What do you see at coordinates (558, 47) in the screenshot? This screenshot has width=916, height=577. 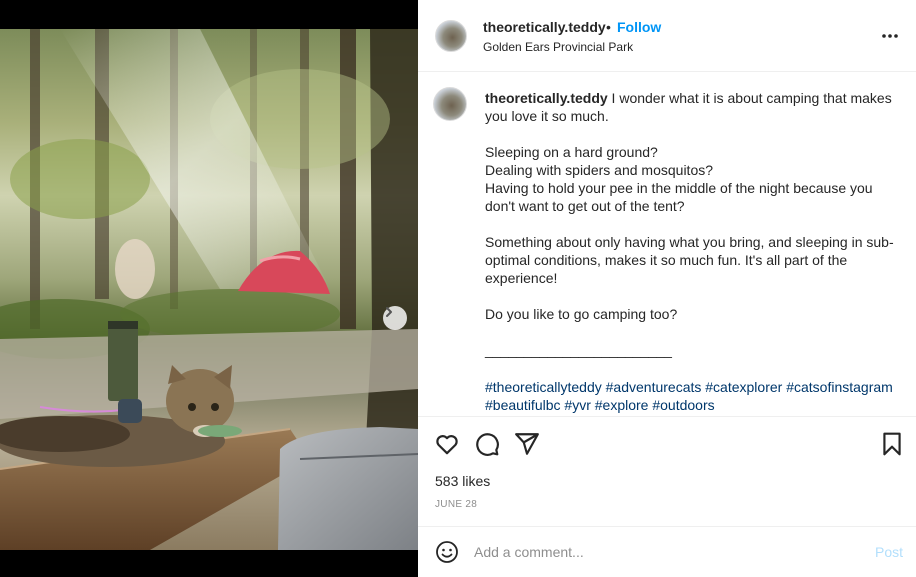 I see `location-link: Golden Ears Provincial Park` at bounding box center [558, 47].